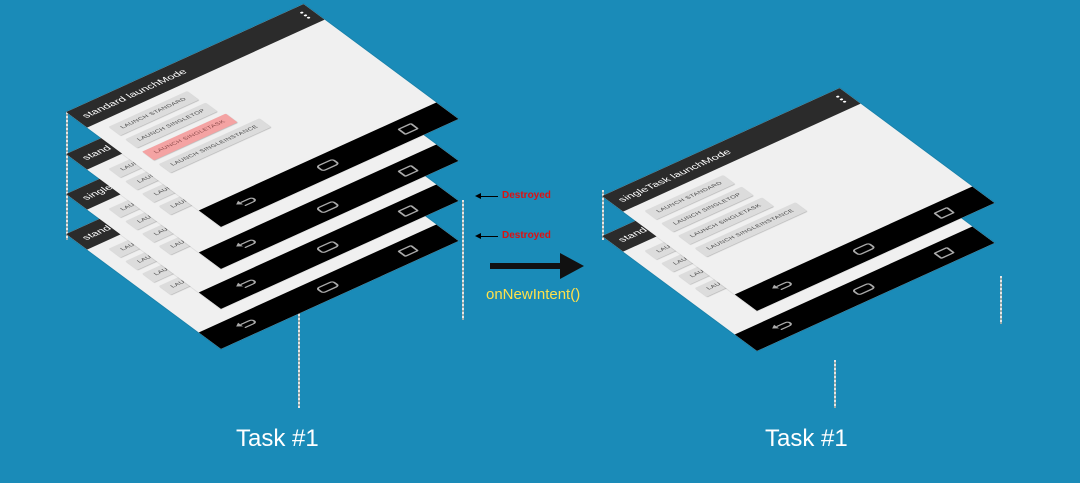 This screenshot has width=1080, height=483. I want to click on left-stack-connector-far, so click(463, 260).